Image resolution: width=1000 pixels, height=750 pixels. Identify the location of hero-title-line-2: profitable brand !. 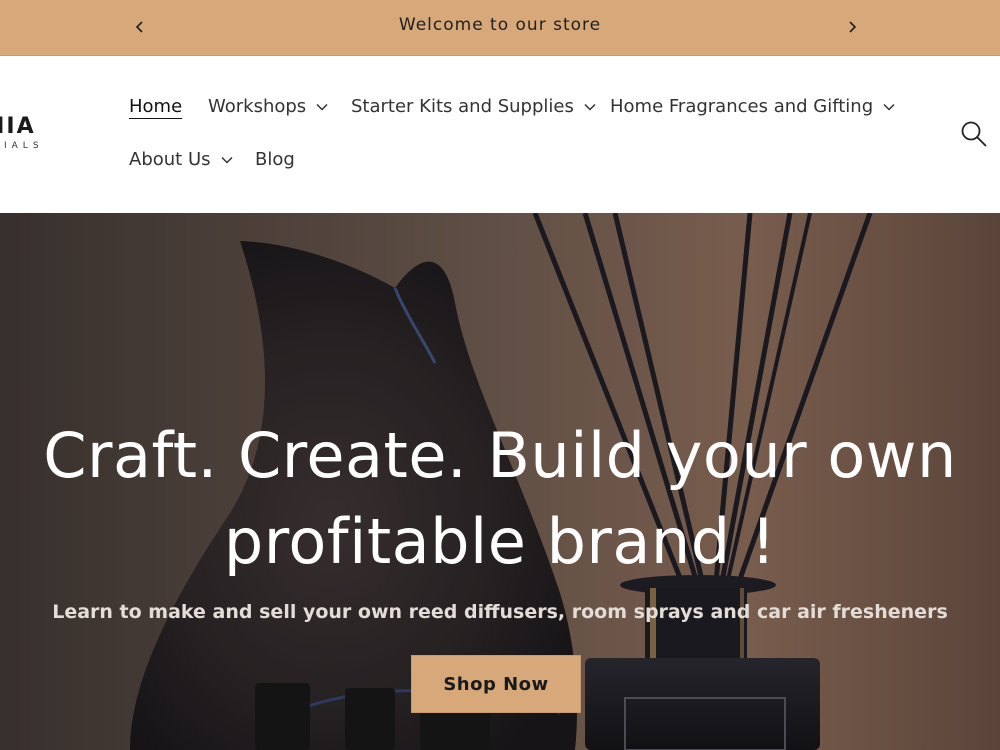
(500, 541).